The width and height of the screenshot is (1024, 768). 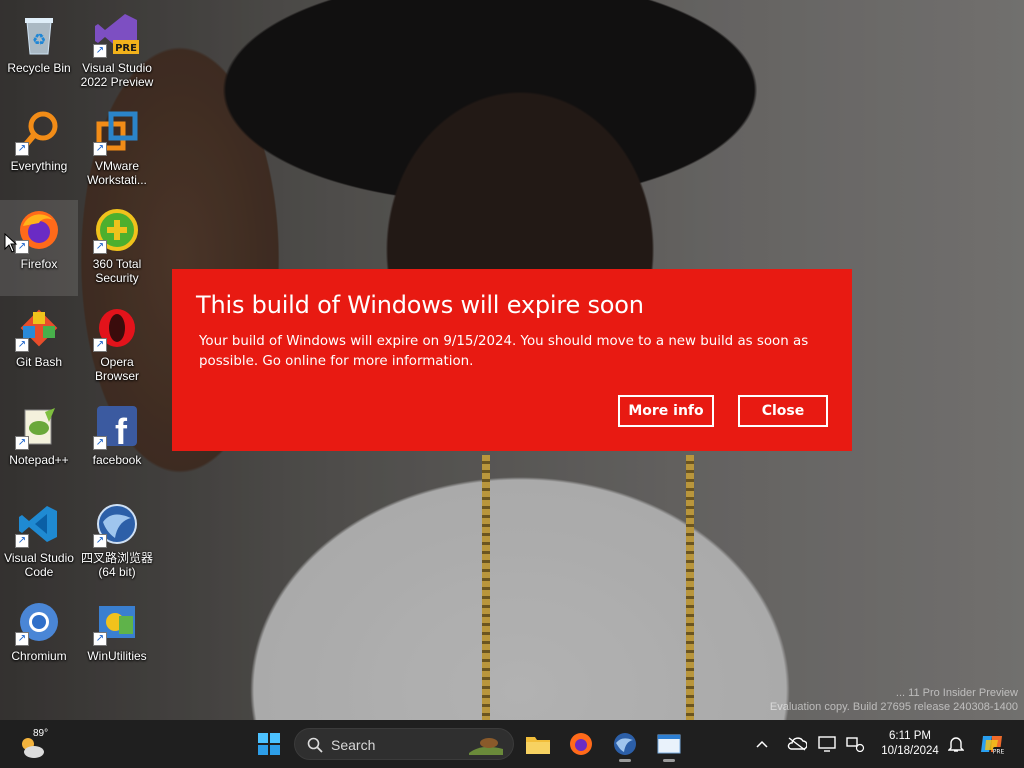 I want to click on start-button, so click(x=269, y=744).